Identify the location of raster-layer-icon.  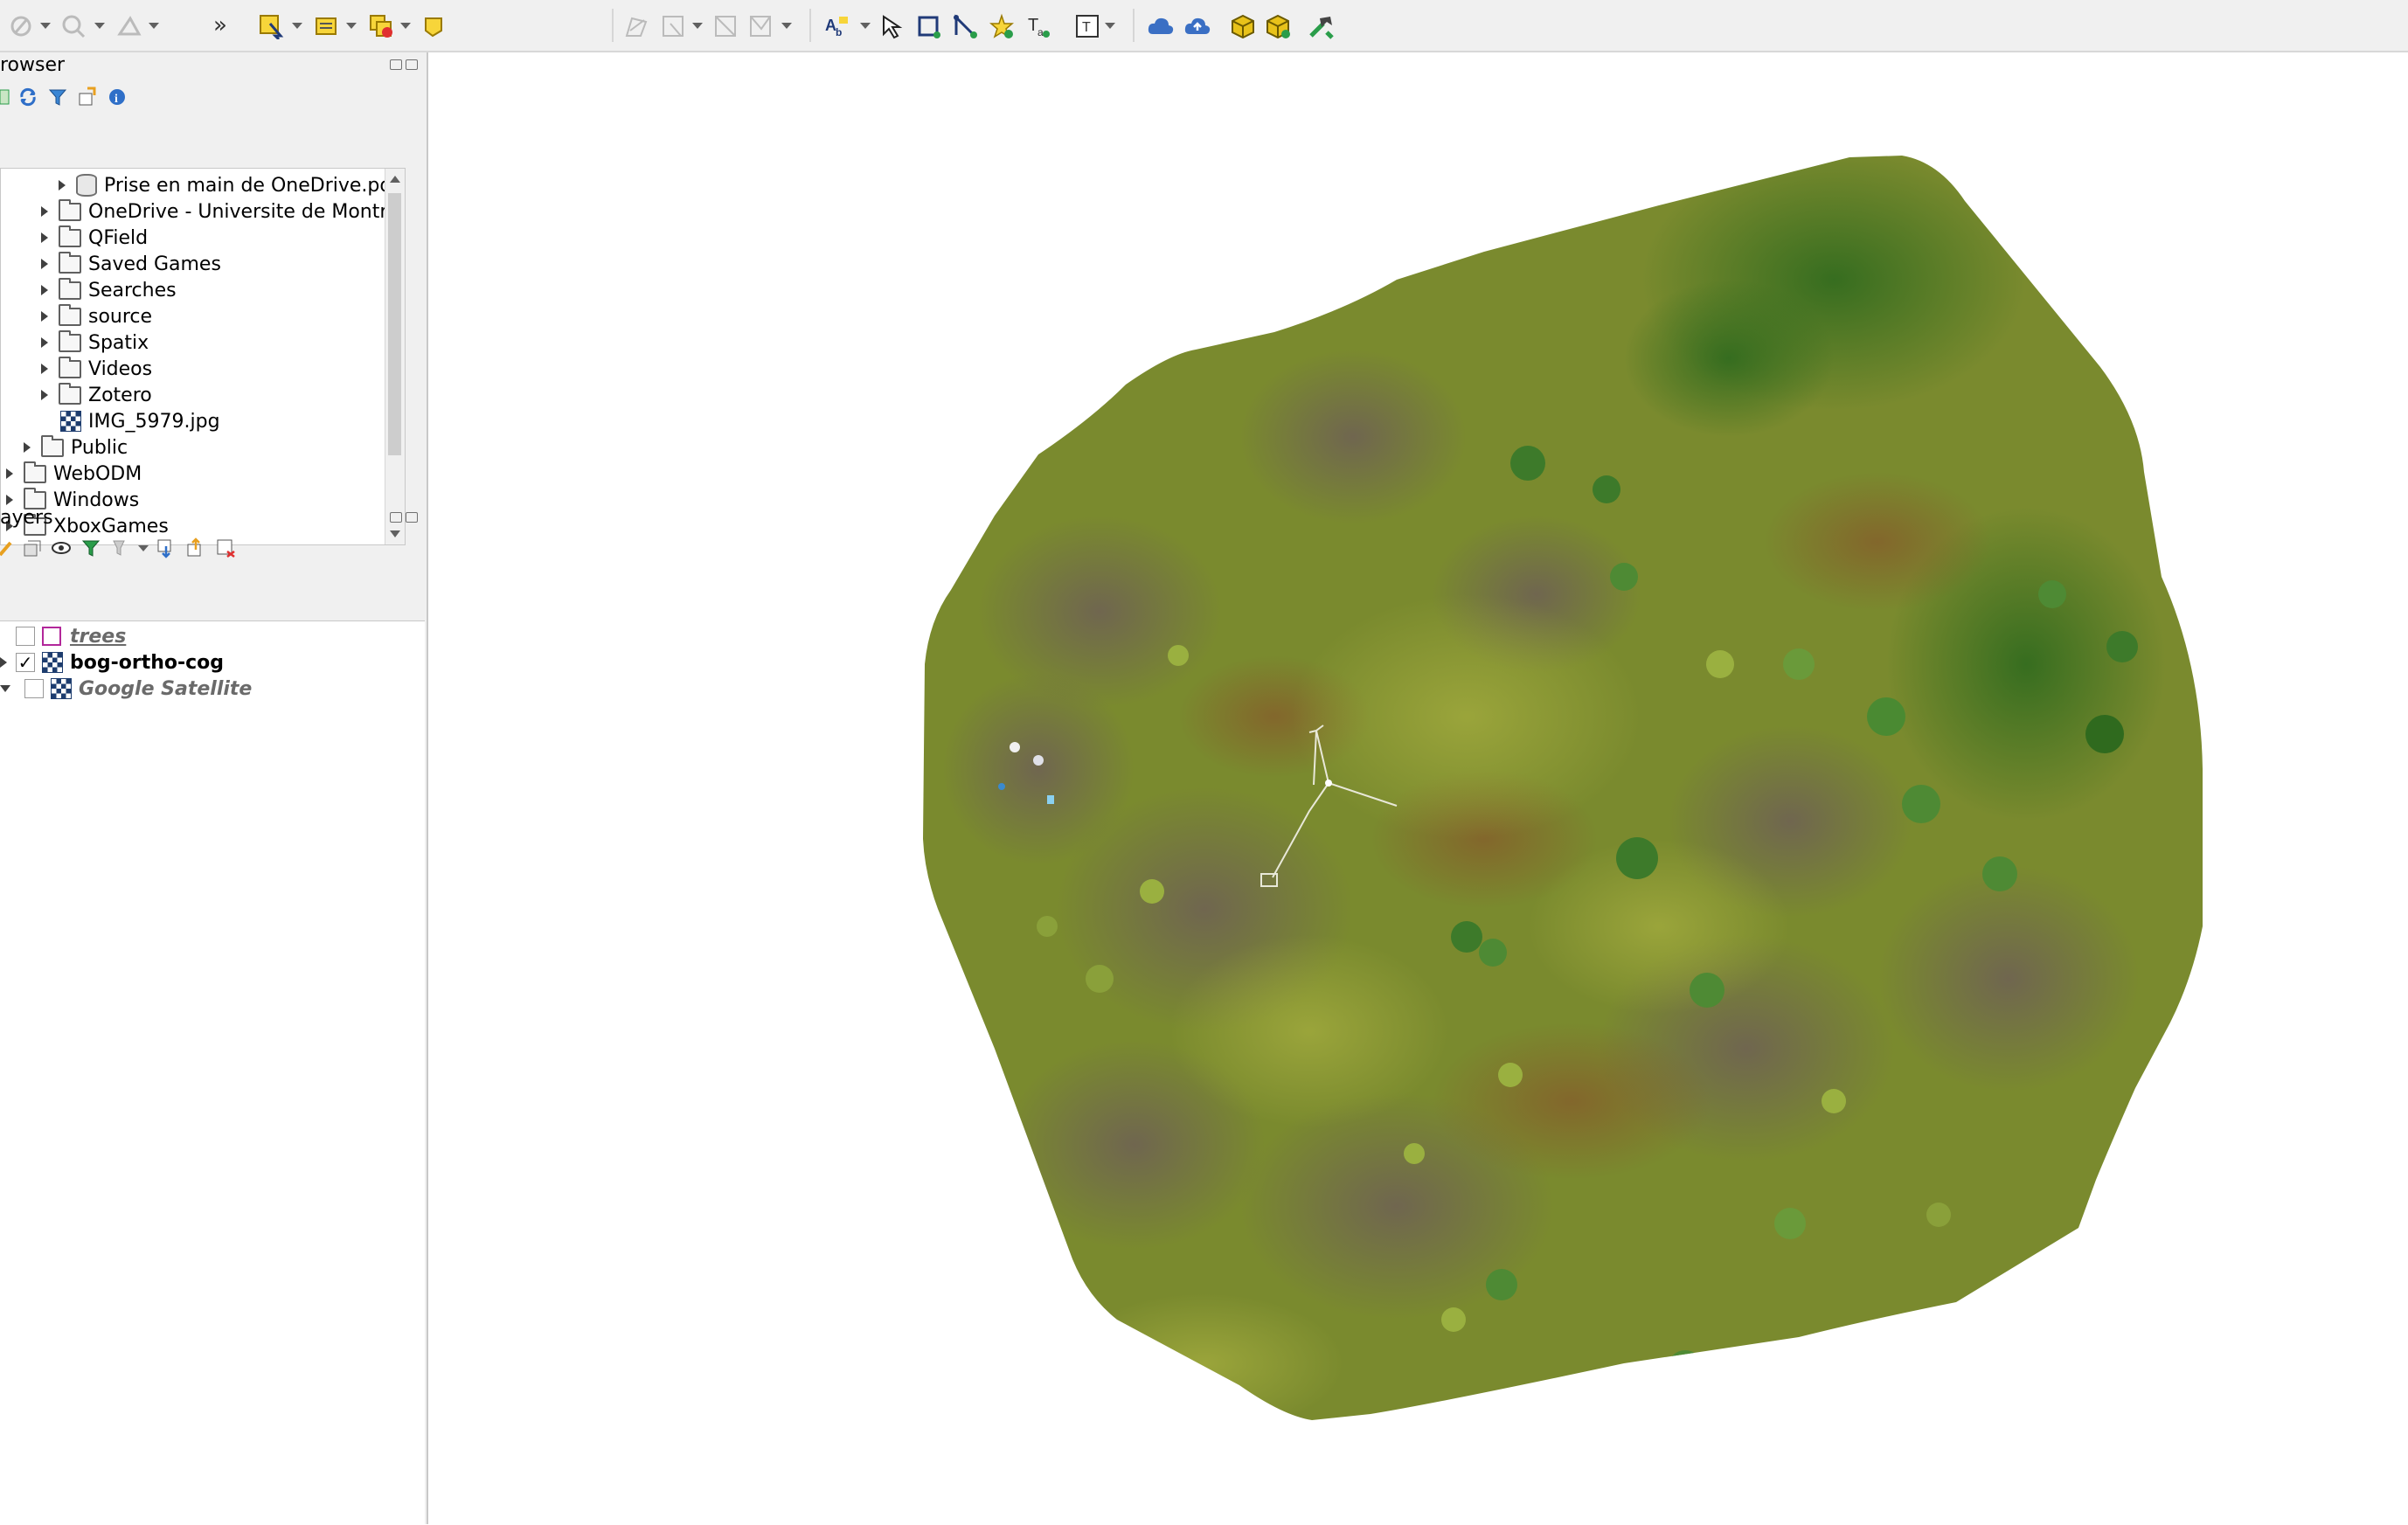
(52, 662).